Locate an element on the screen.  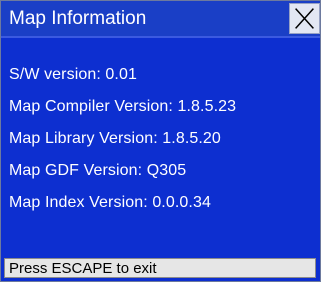
map-index-version-text: Map Index Version: 0.0.0.34 is located at coordinates (110, 202).